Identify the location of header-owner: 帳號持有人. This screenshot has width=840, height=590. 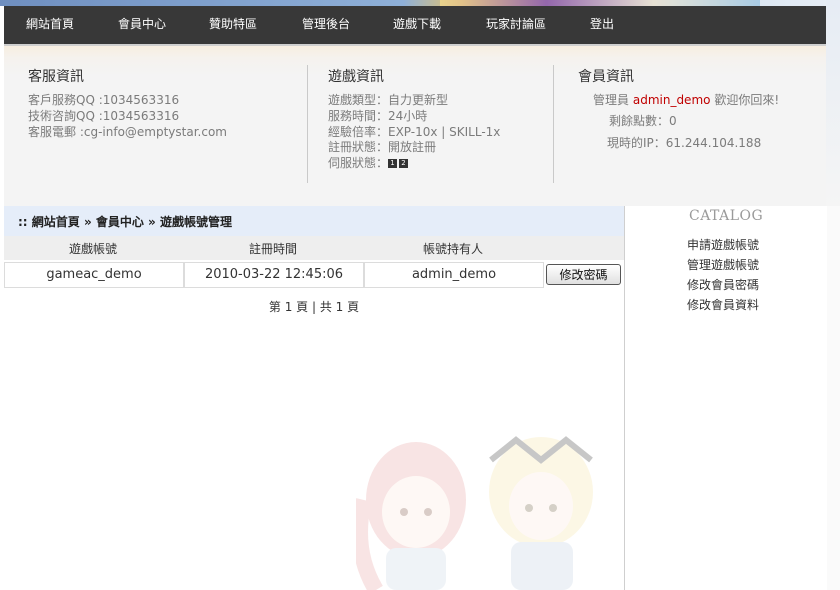
(453, 249).